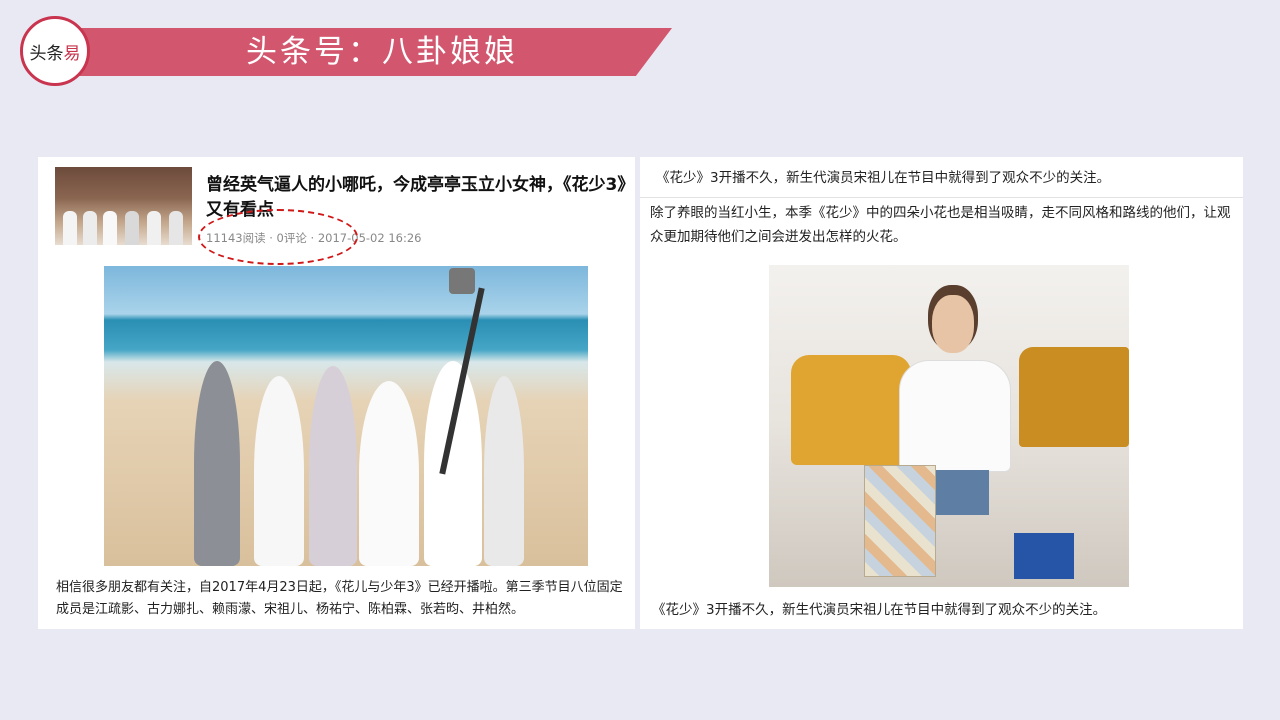 The height and width of the screenshot is (720, 1280). What do you see at coordinates (46, 53) in the screenshot?
I see `logo-text: 头条` at bounding box center [46, 53].